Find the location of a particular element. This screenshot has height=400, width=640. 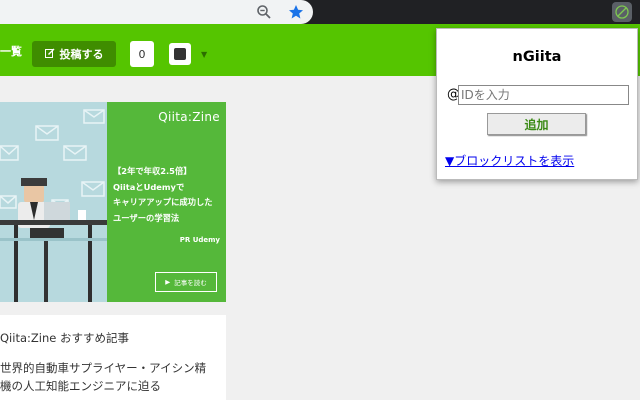

post-button: 投稿する is located at coordinates (74, 54).